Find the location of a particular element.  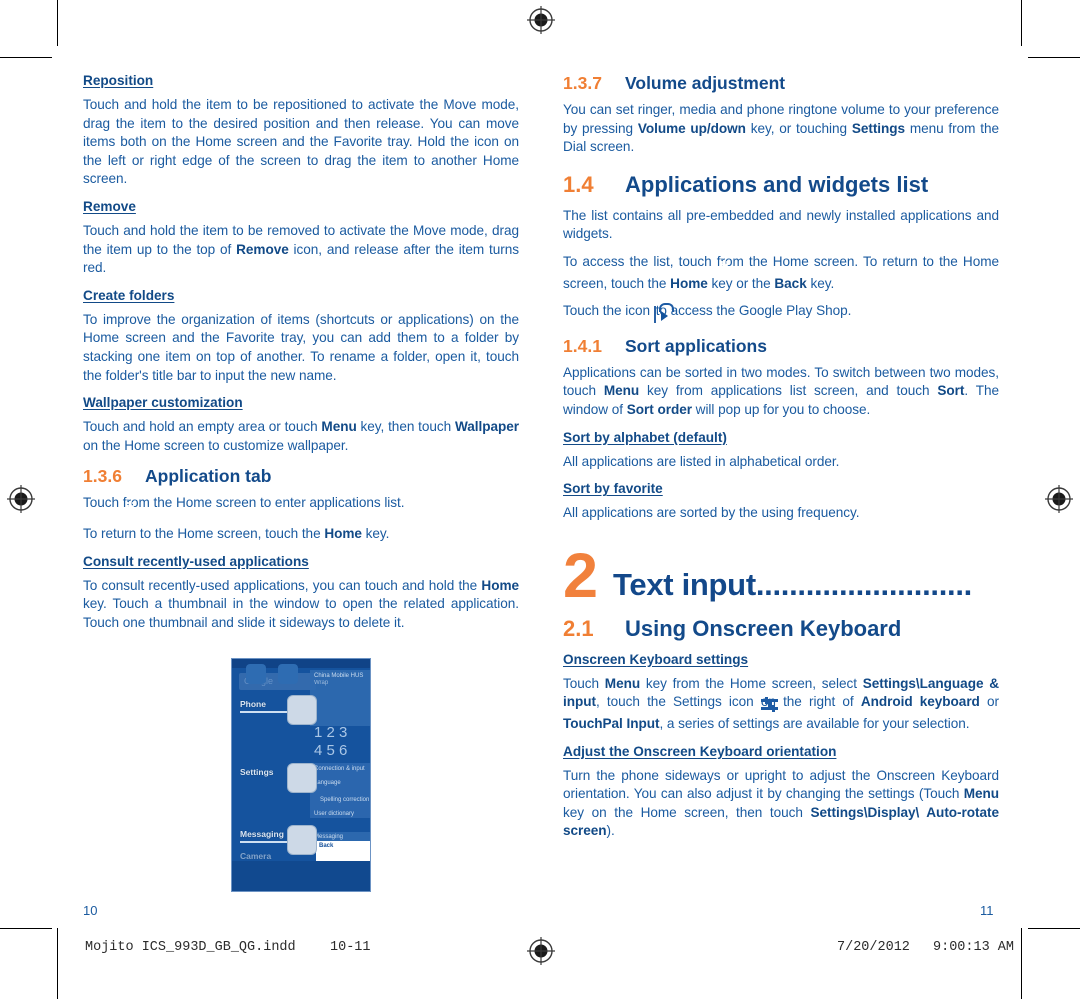

heading-volume-adjustment: 1.3.7 Volume adjustment is located at coordinates (781, 83).